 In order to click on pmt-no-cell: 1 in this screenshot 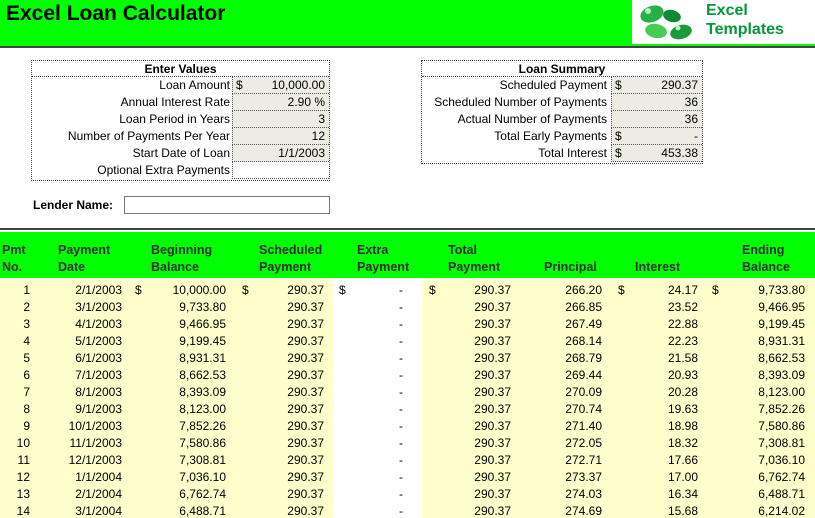, I will do `click(26, 290)`.